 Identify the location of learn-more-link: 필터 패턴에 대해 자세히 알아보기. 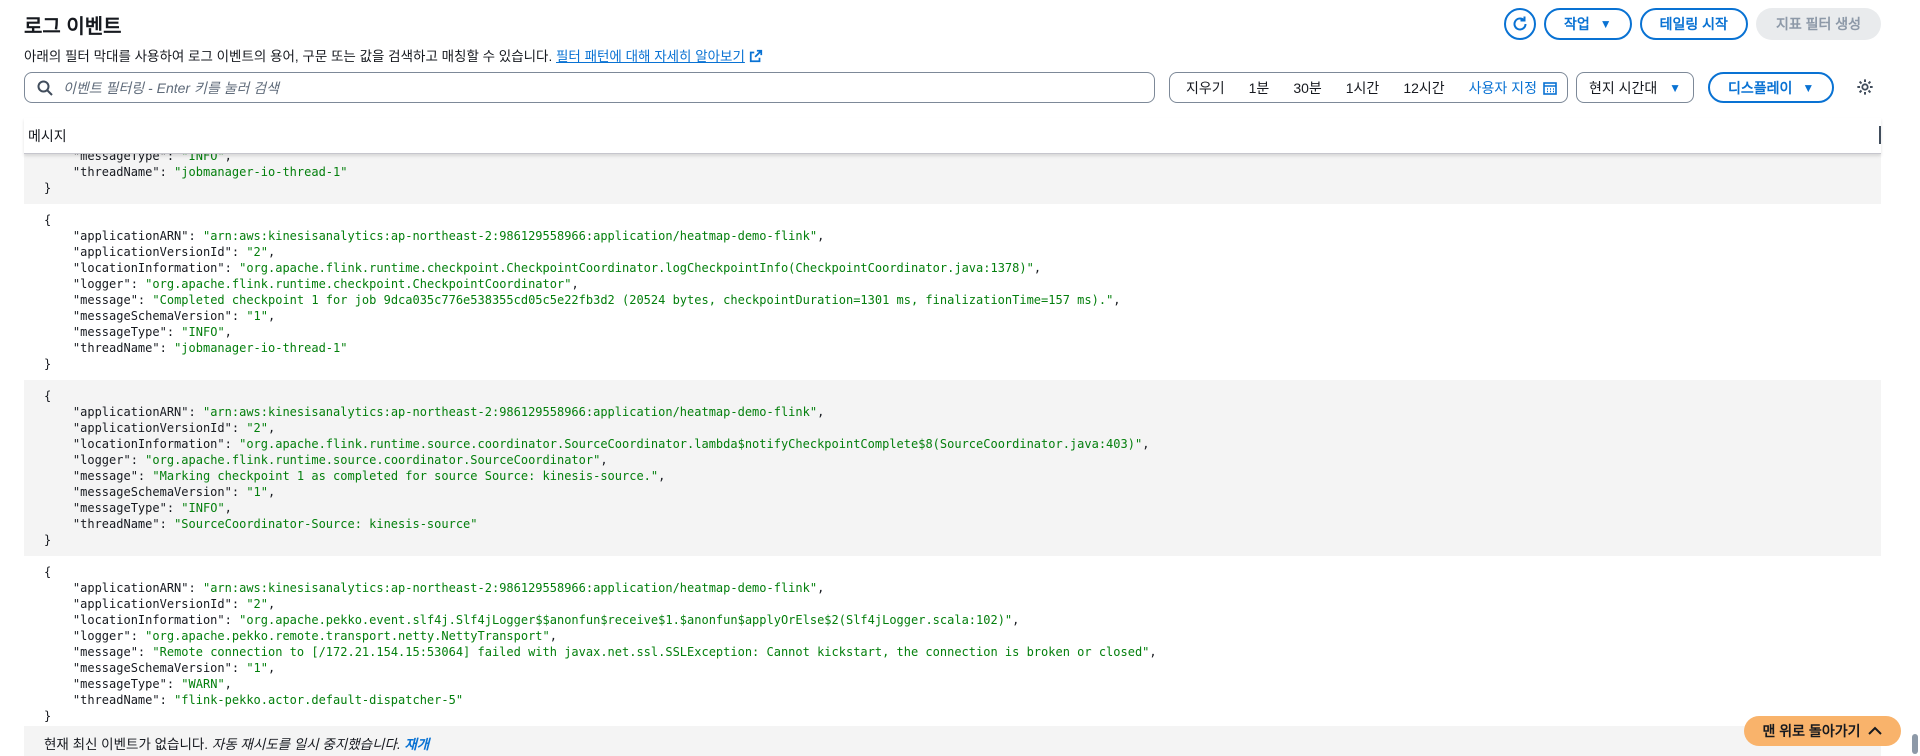
(659, 56).